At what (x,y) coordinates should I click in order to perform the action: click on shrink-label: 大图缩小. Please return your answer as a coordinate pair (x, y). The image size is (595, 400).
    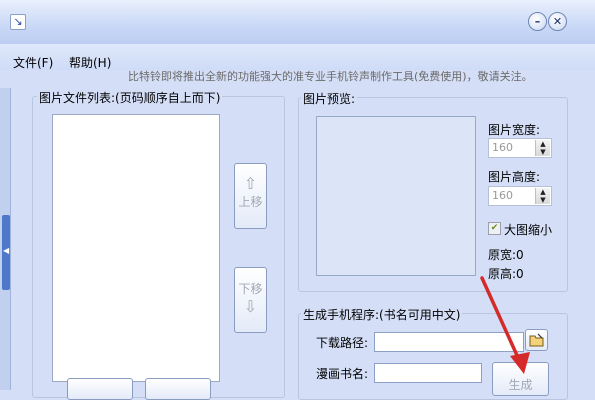
    Looking at the image, I should click on (528, 230).